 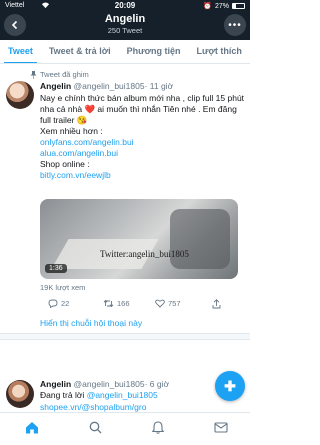 I want to click on battery-percent: 27%, so click(x=221, y=6).